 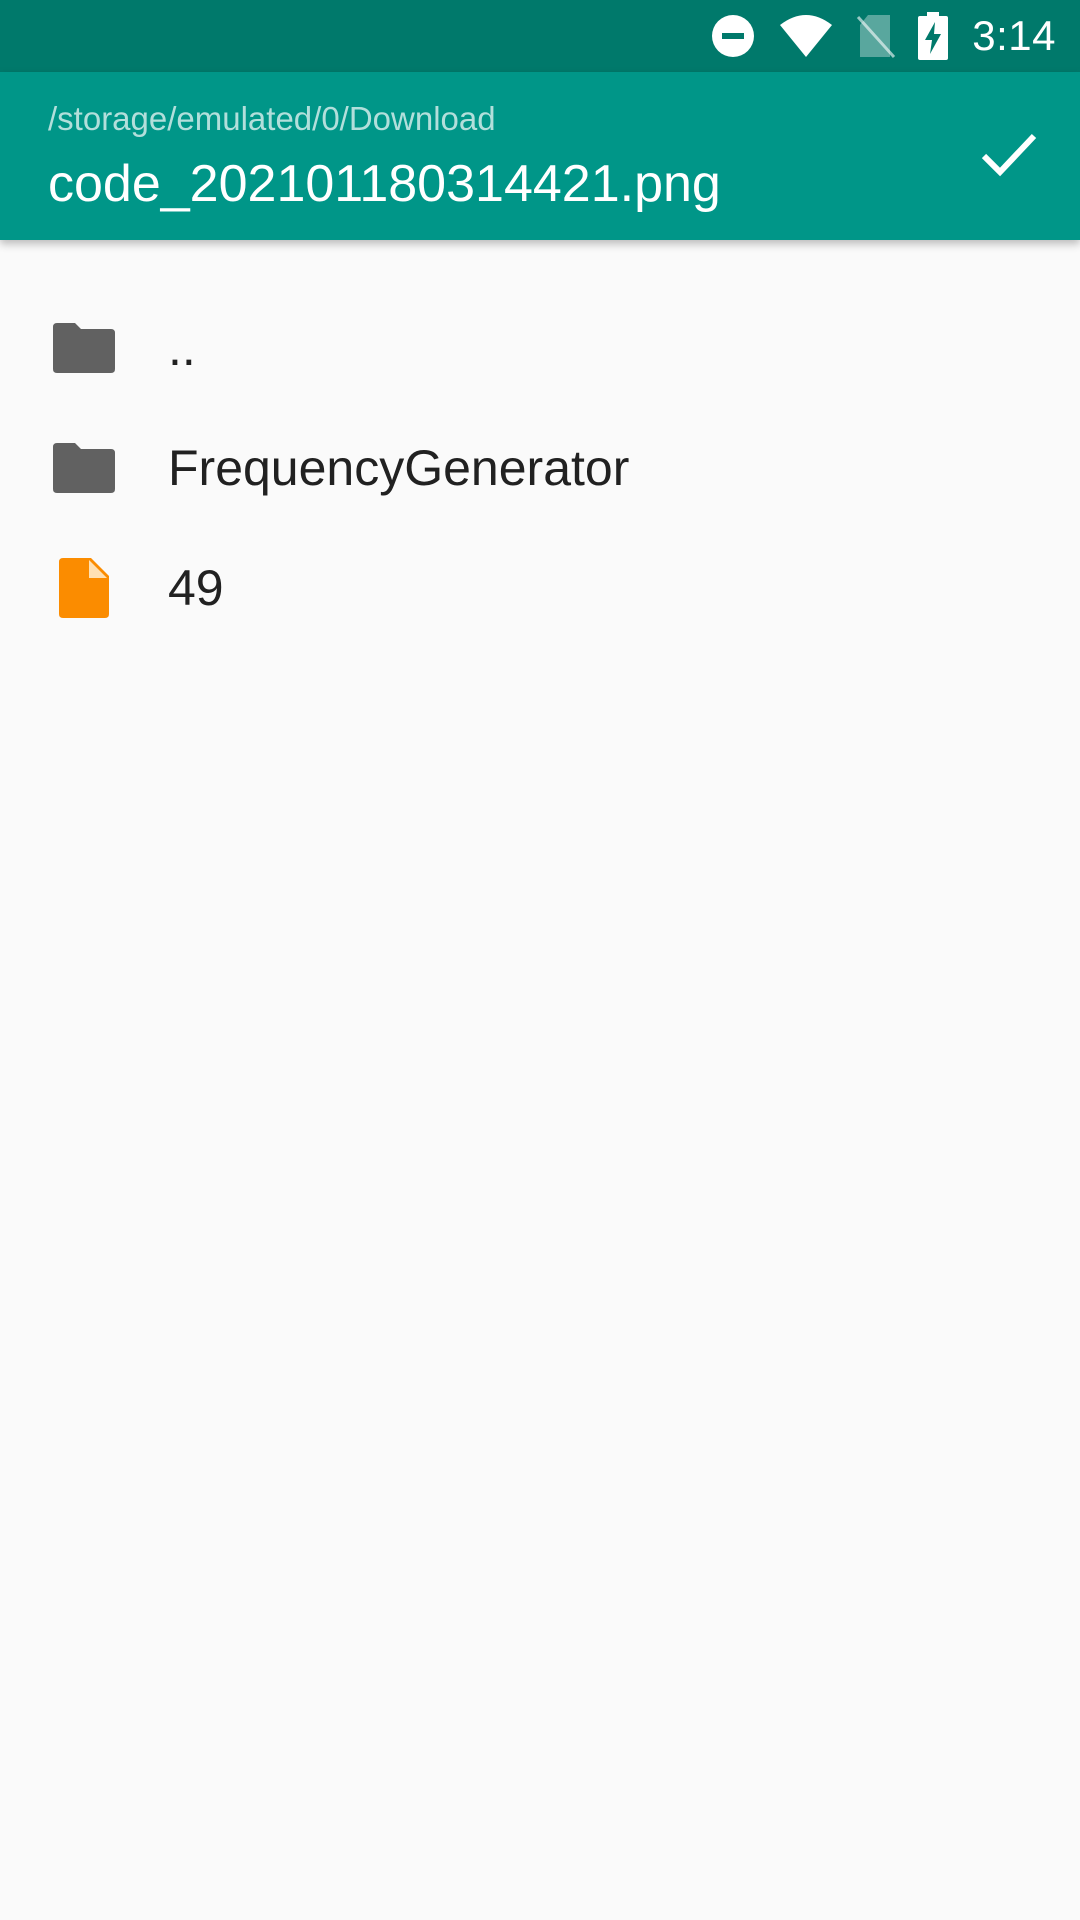 What do you see at coordinates (733, 36) in the screenshot?
I see `do-not-disturb-icon` at bounding box center [733, 36].